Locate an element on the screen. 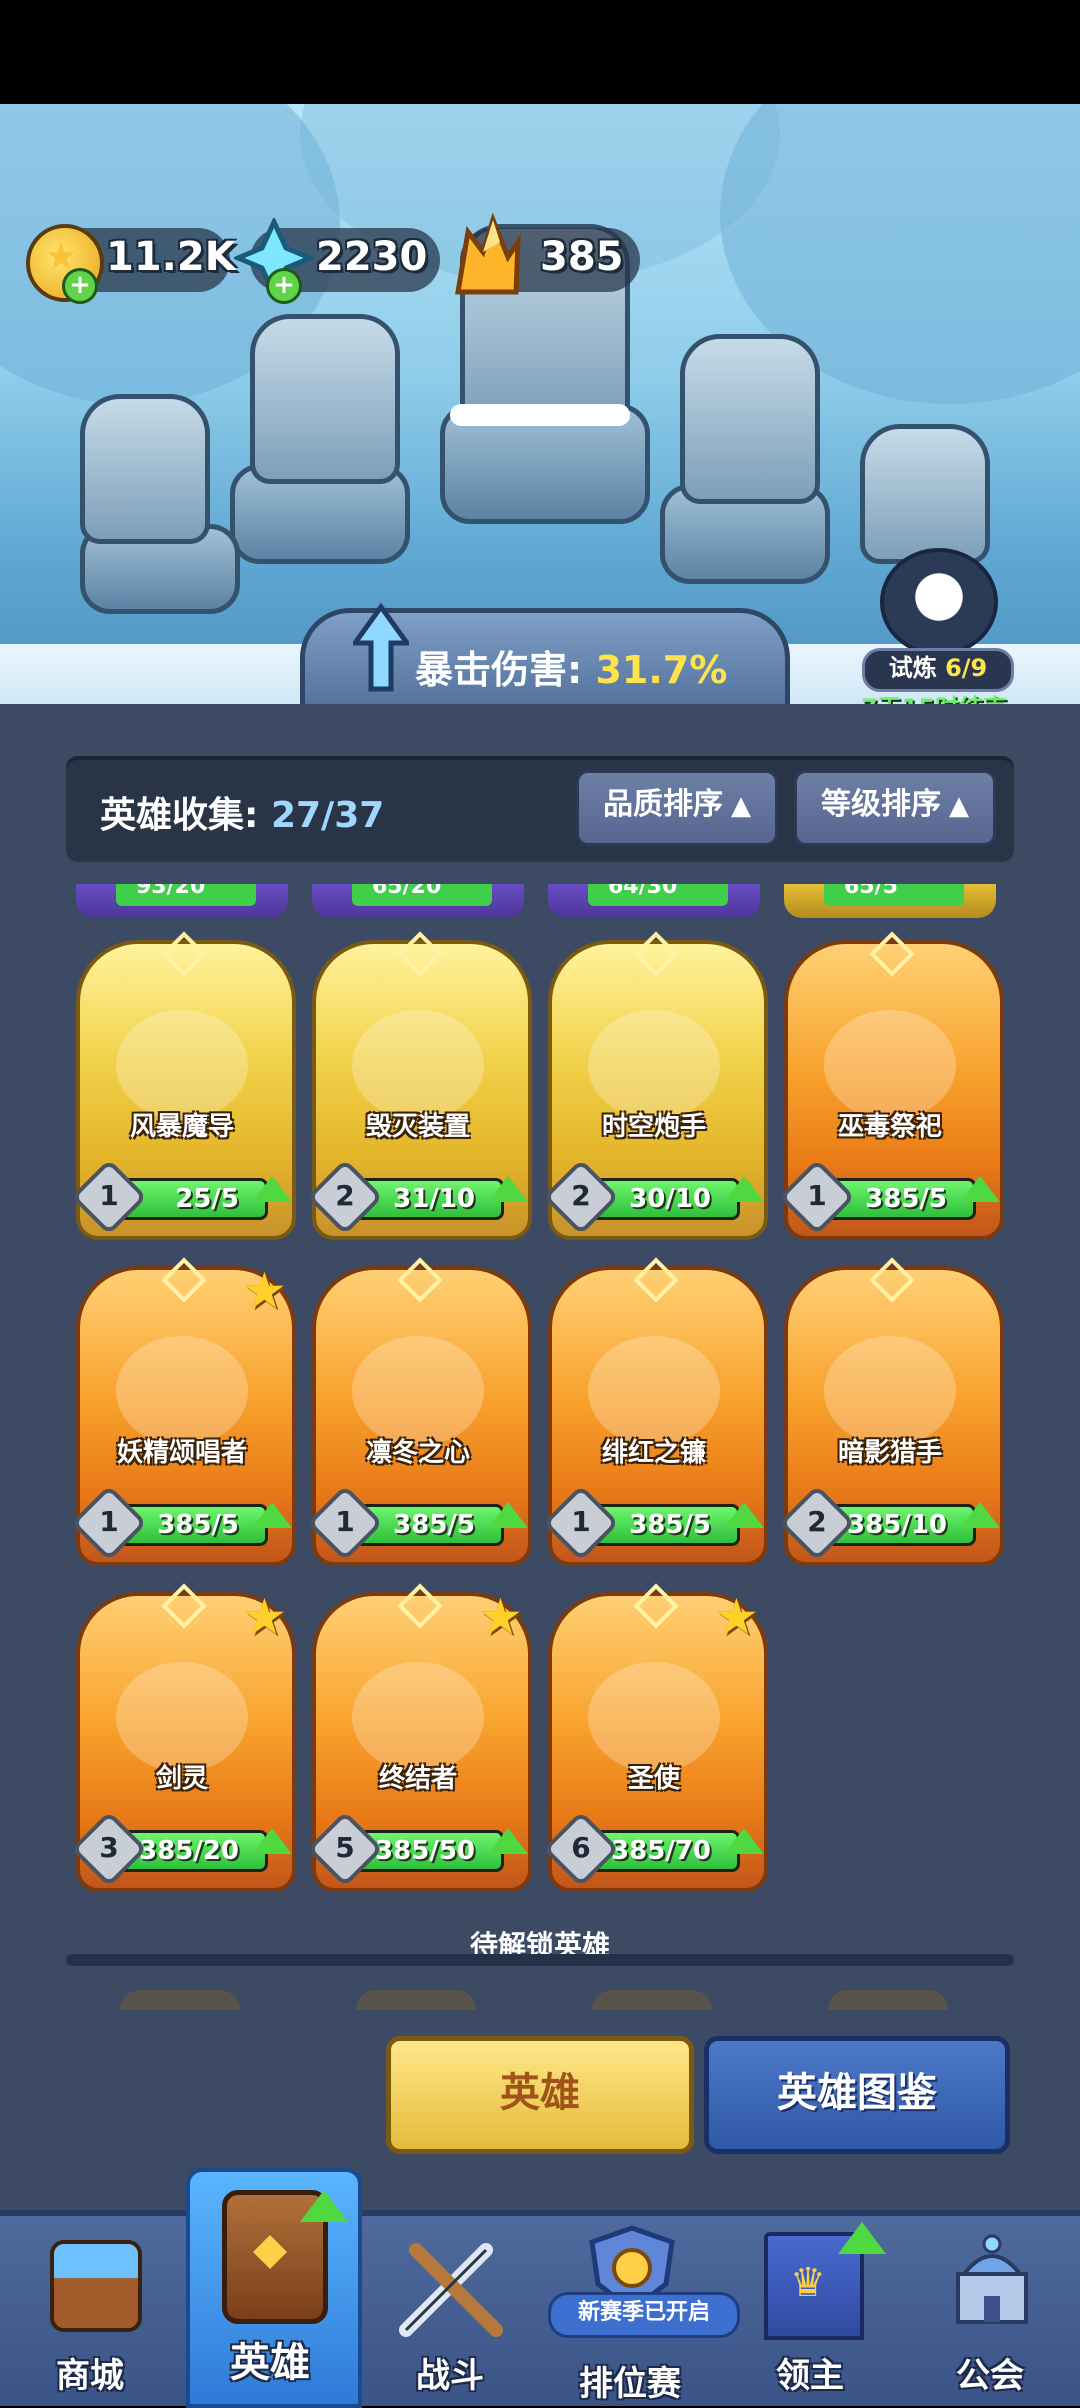  hero-card: 圣使 385/70 6 ★ is located at coordinates (655, 1738).